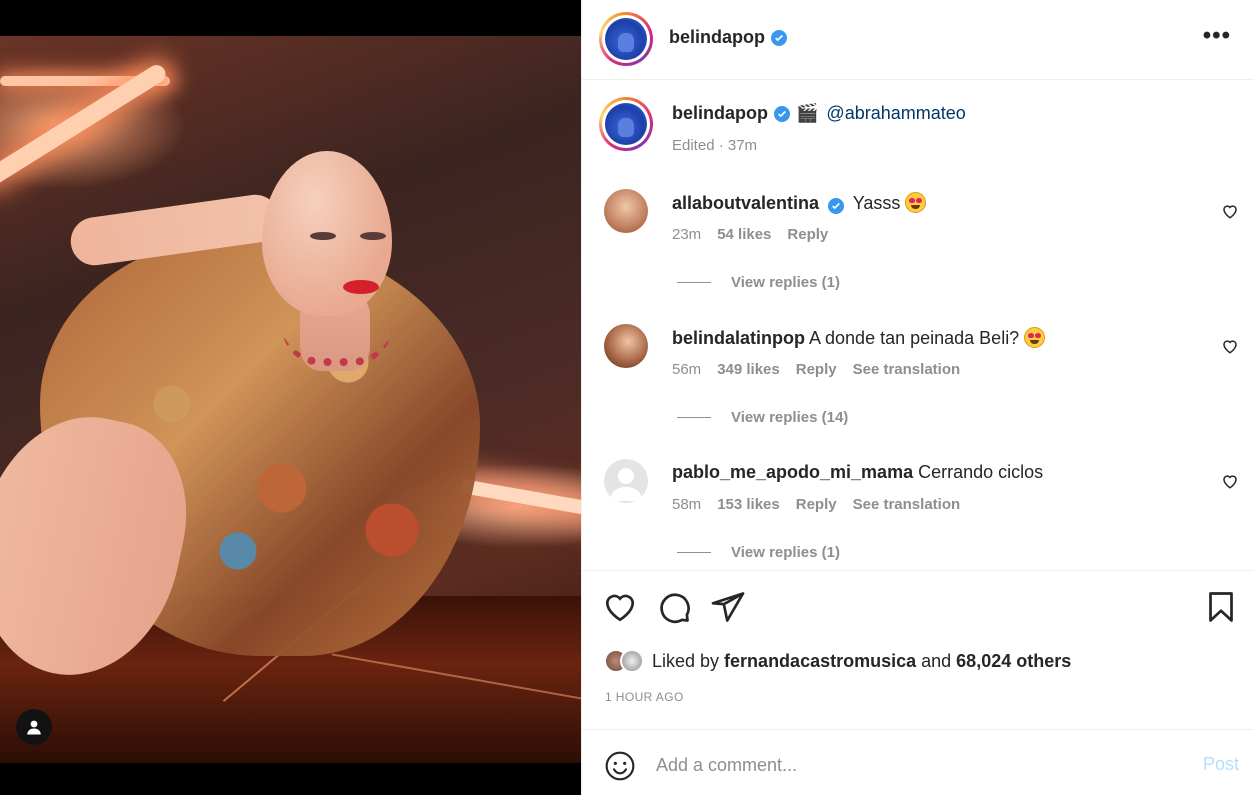 This screenshot has height=795, width=1254. I want to click on comment-meta: 58m 153 likes Reply See translation, so click(816, 504).